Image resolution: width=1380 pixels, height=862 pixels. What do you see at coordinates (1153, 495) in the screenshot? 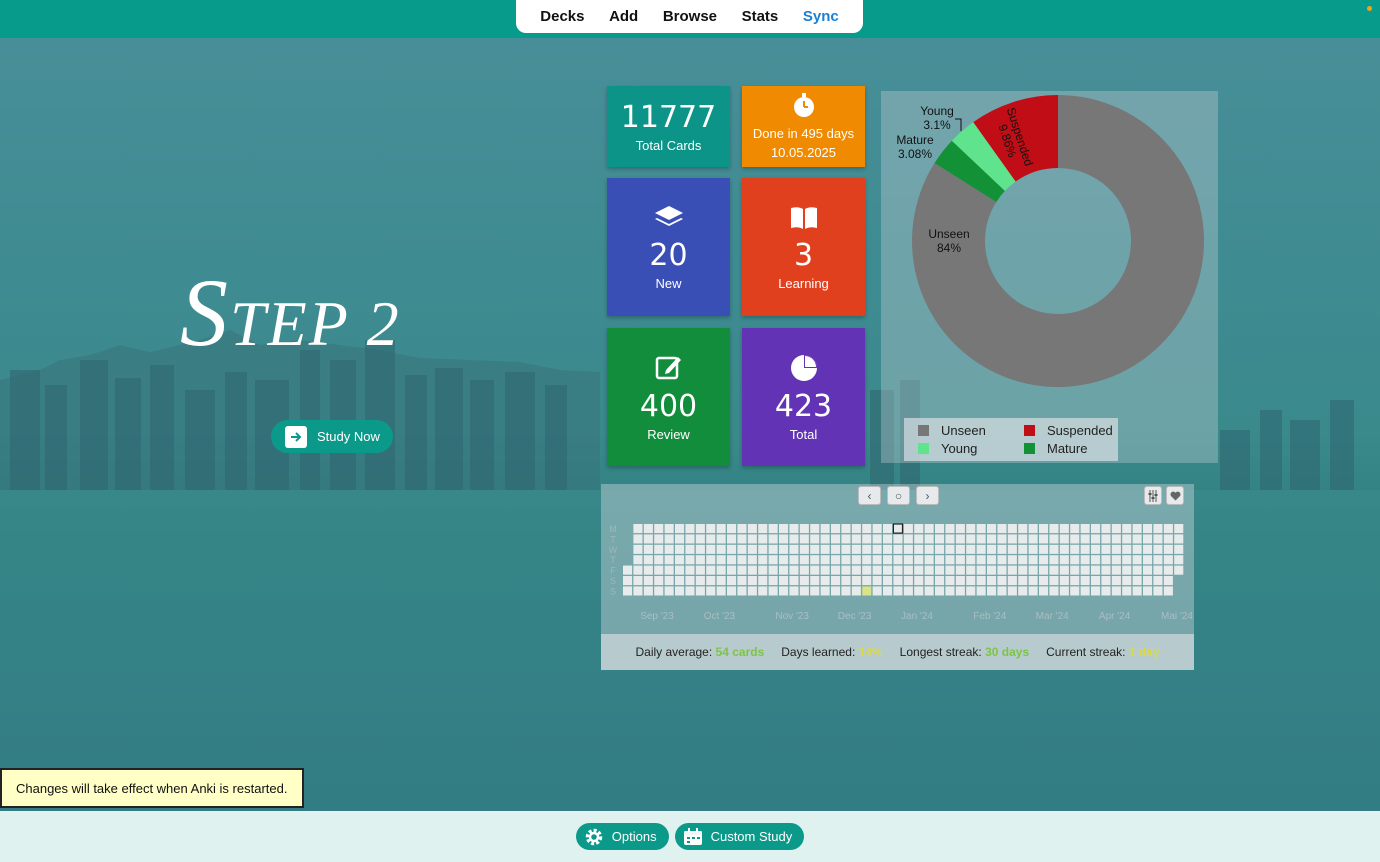
I see `sliders-icon` at bounding box center [1153, 495].